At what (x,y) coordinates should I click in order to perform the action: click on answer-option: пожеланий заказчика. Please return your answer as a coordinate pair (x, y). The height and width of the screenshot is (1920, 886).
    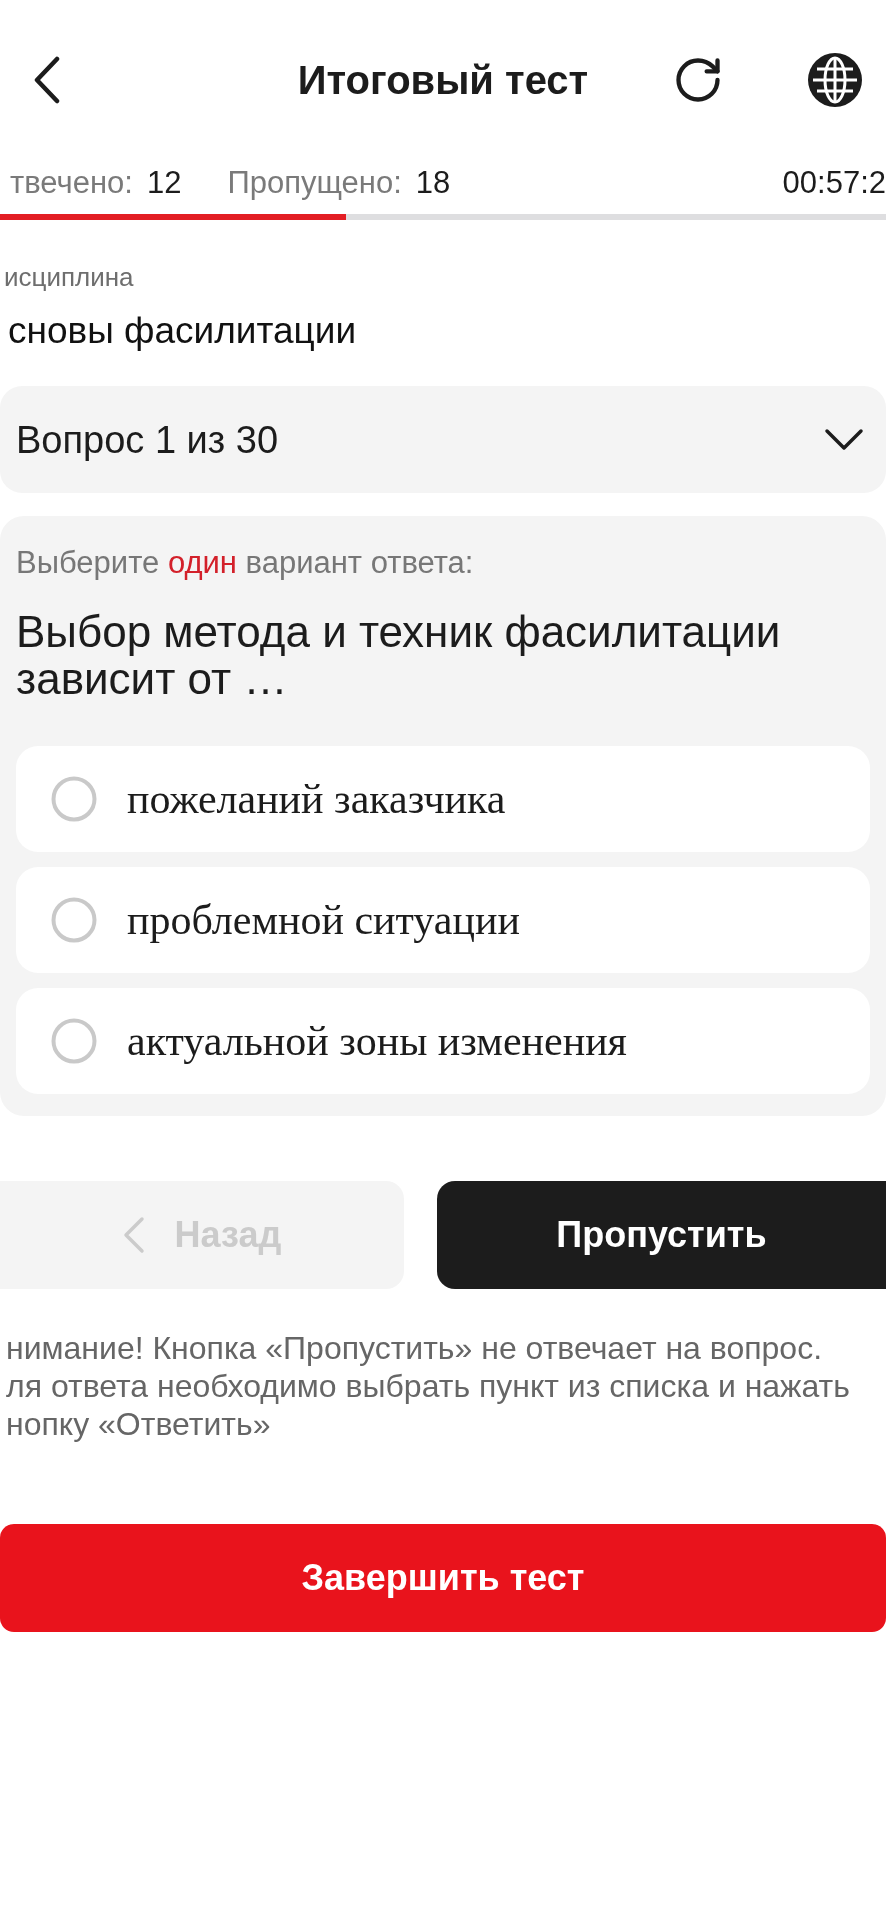
    Looking at the image, I should click on (443, 799).